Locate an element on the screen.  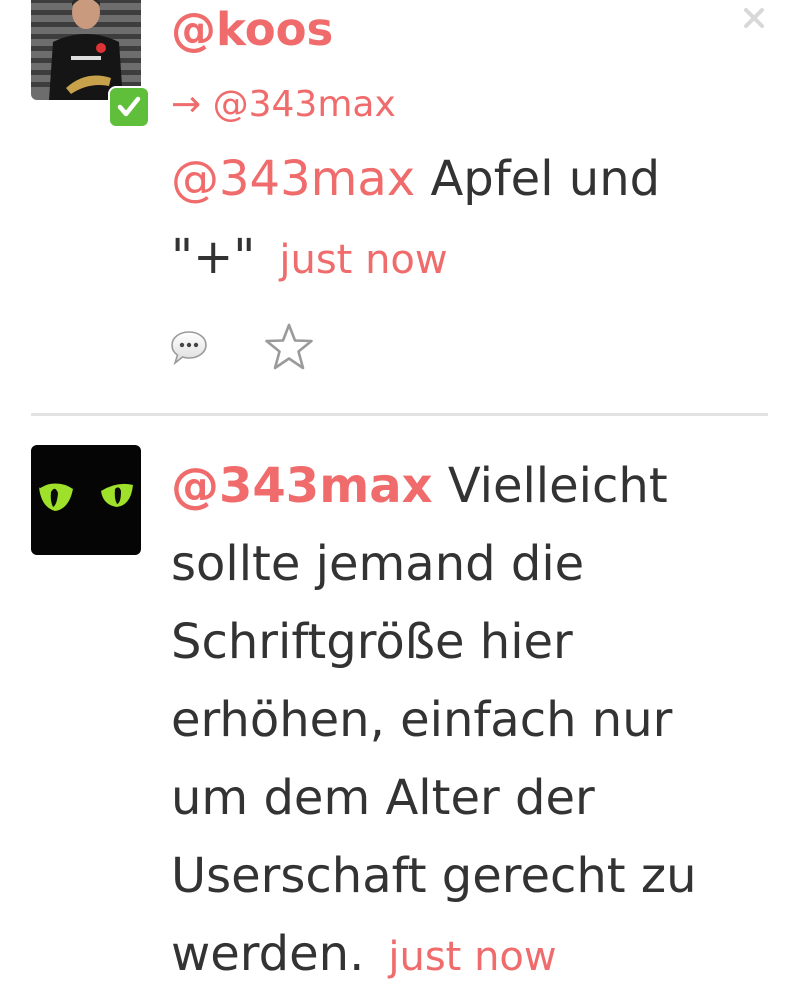
verified-badge is located at coordinates (129, 107).